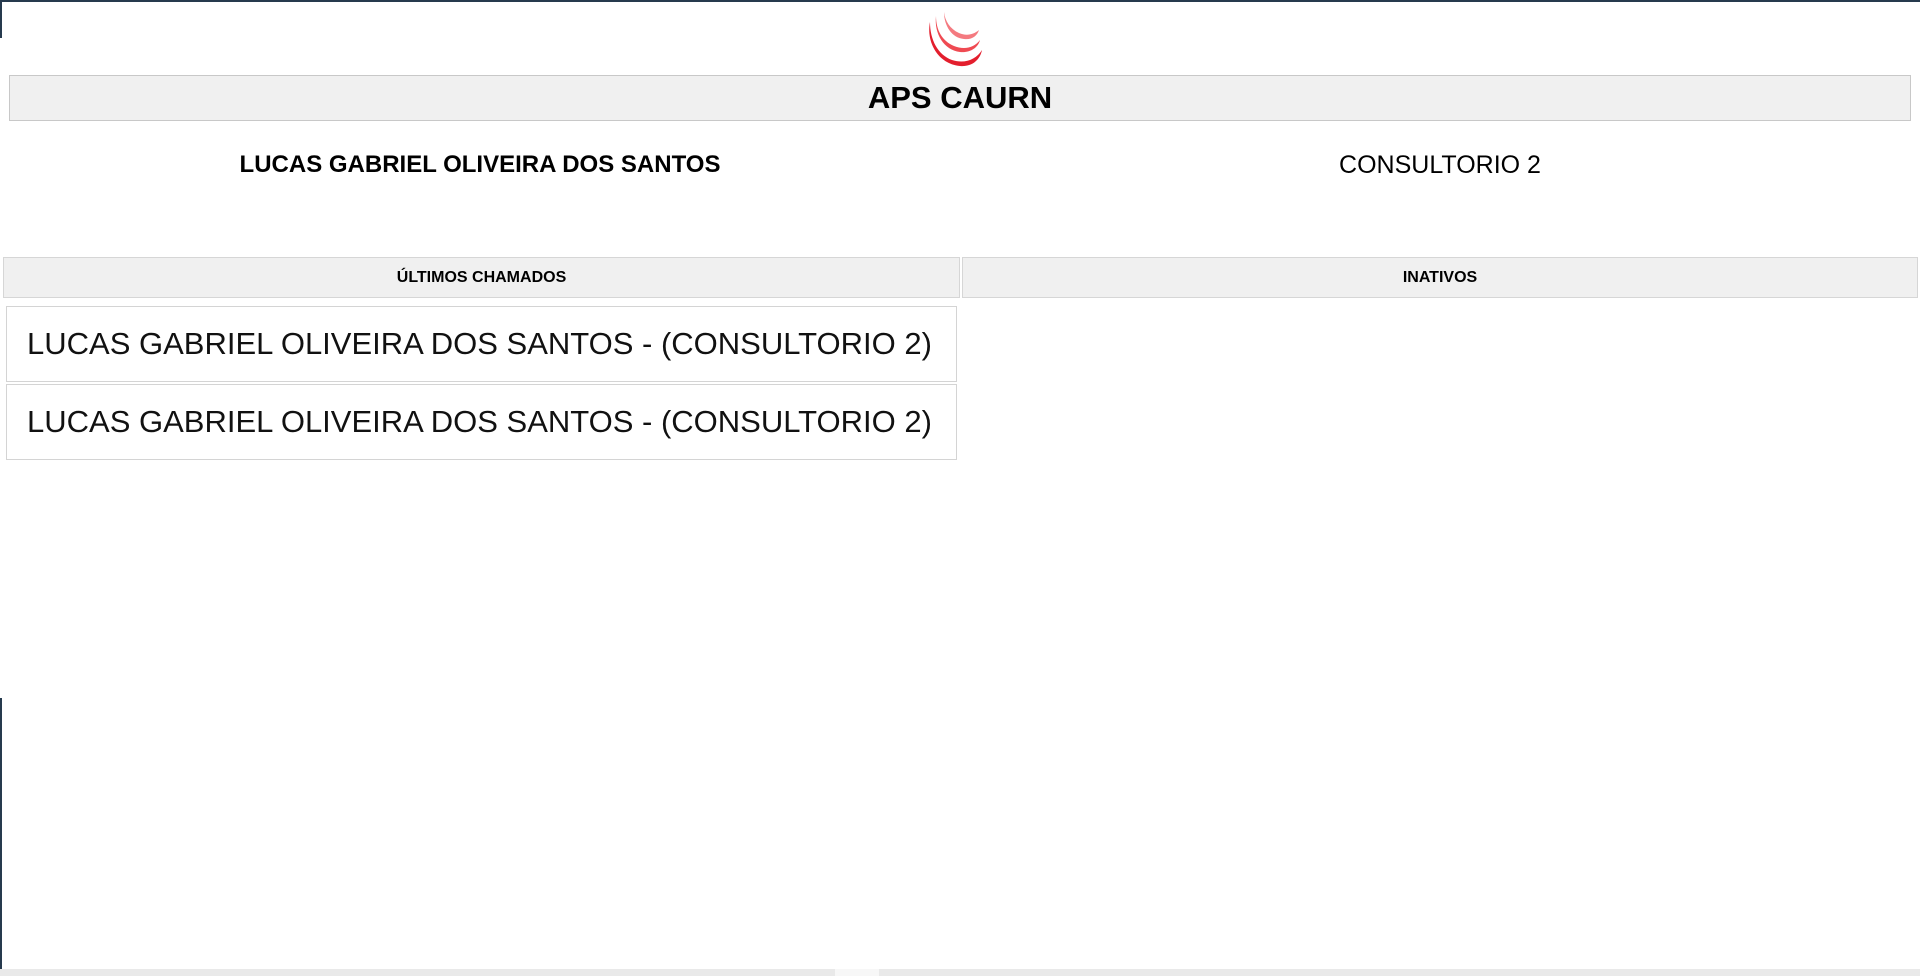 The width and height of the screenshot is (1920, 976). What do you see at coordinates (955, 39) in the screenshot?
I see `red-swirl-logo-icon` at bounding box center [955, 39].